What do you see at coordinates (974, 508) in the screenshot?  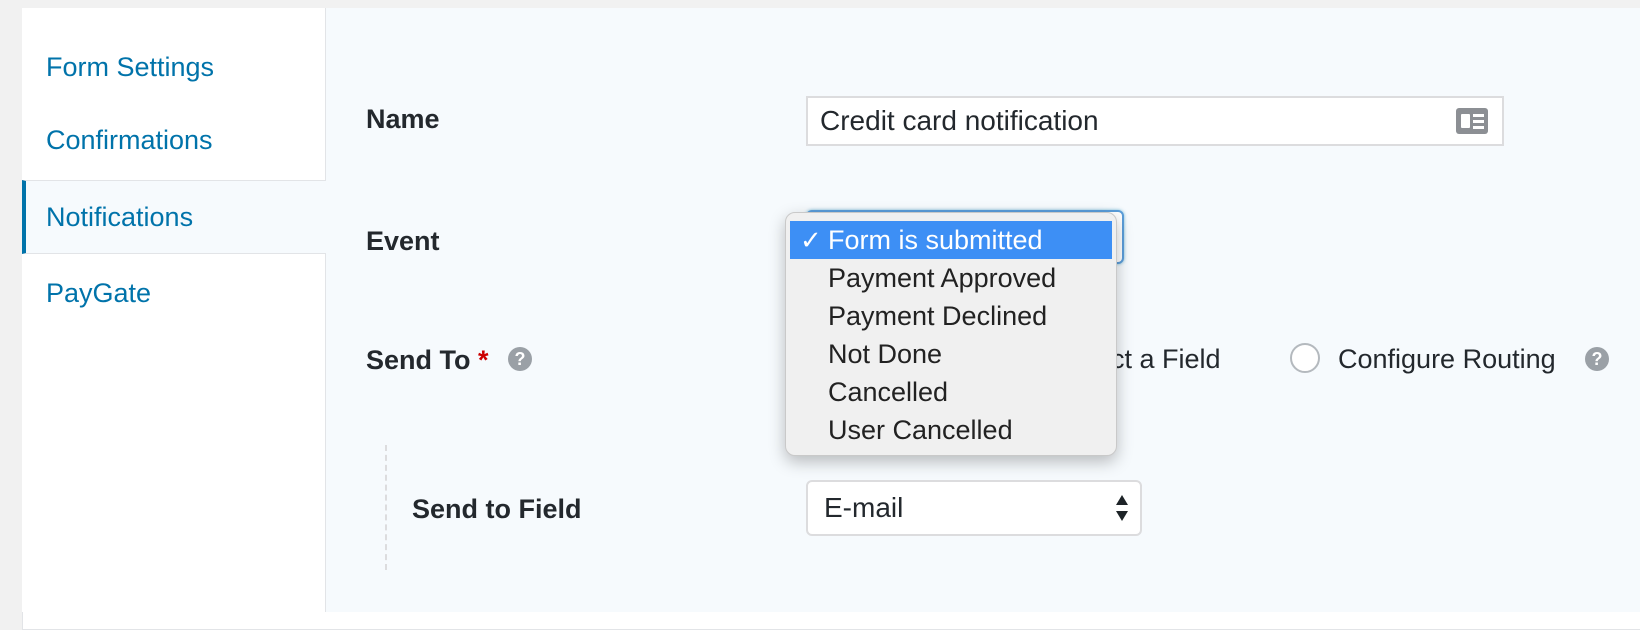 I see `send-to-field-select: E-mail` at bounding box center [974, 508].